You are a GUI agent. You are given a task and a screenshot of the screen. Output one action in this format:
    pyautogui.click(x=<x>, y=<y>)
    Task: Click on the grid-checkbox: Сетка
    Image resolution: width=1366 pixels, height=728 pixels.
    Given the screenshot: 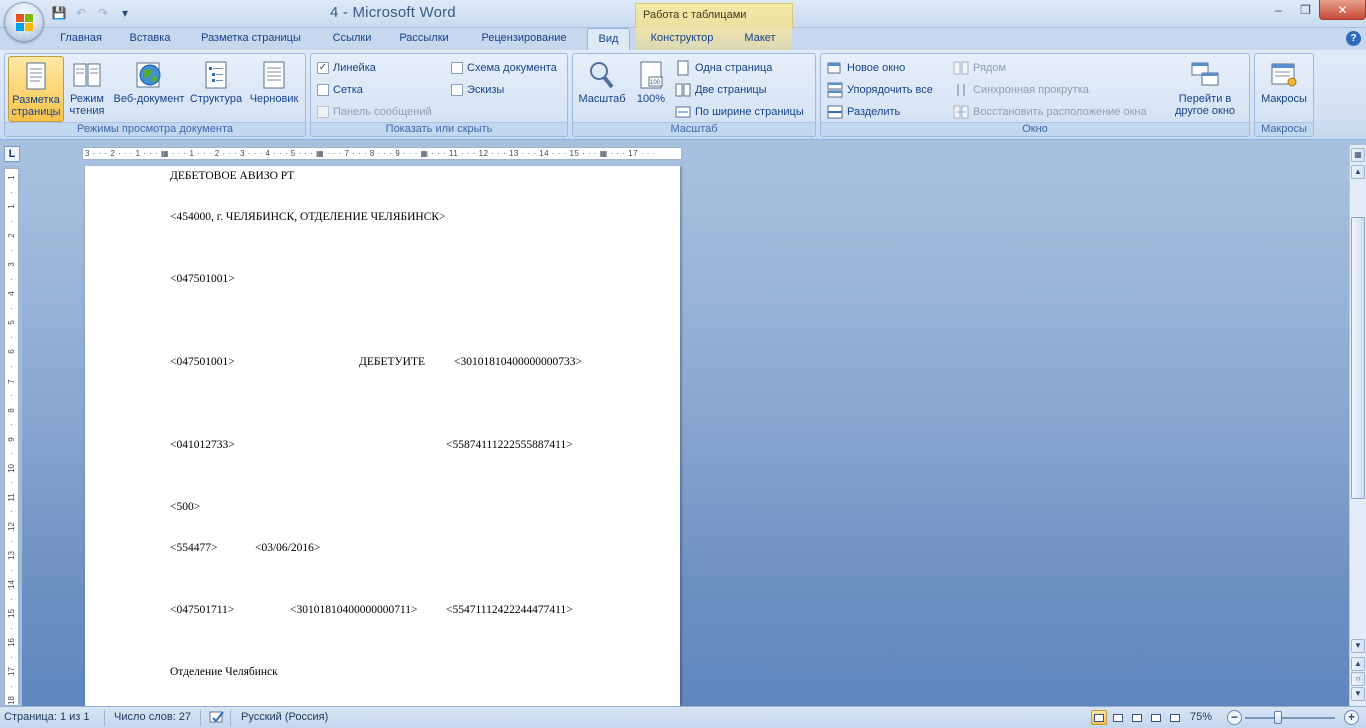 What is the action you would take?
    pyautogui.click(x=340, y=90)
    